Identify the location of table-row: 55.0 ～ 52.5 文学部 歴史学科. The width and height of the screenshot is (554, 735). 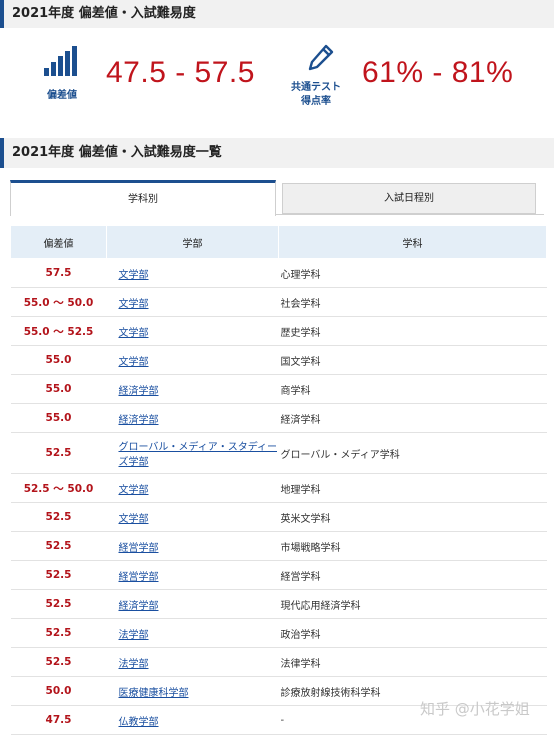
(278, 331).